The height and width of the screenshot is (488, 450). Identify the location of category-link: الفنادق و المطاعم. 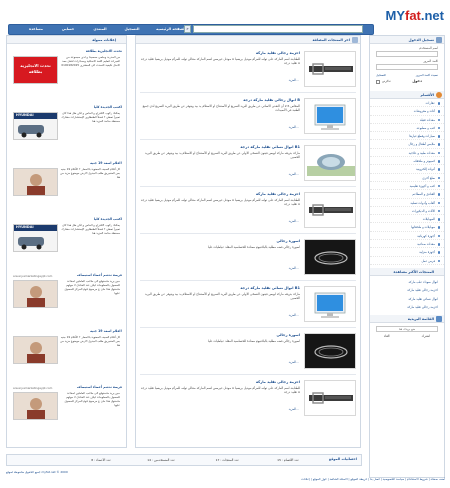
(407, 194).